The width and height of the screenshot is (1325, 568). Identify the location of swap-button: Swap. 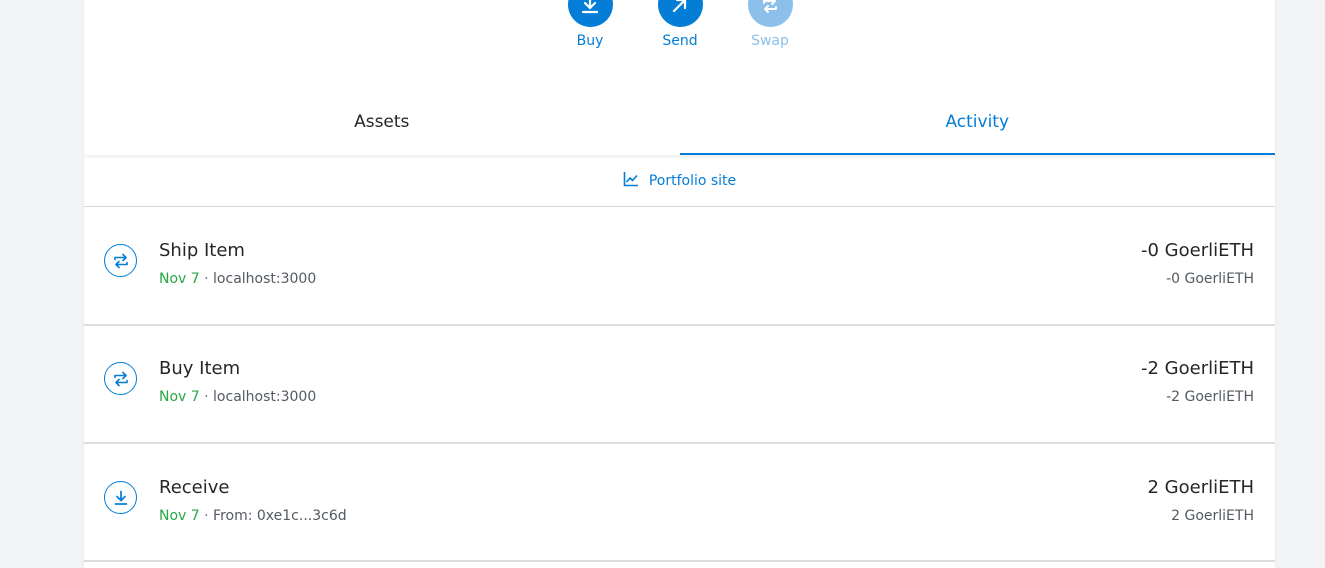
(770, 24).